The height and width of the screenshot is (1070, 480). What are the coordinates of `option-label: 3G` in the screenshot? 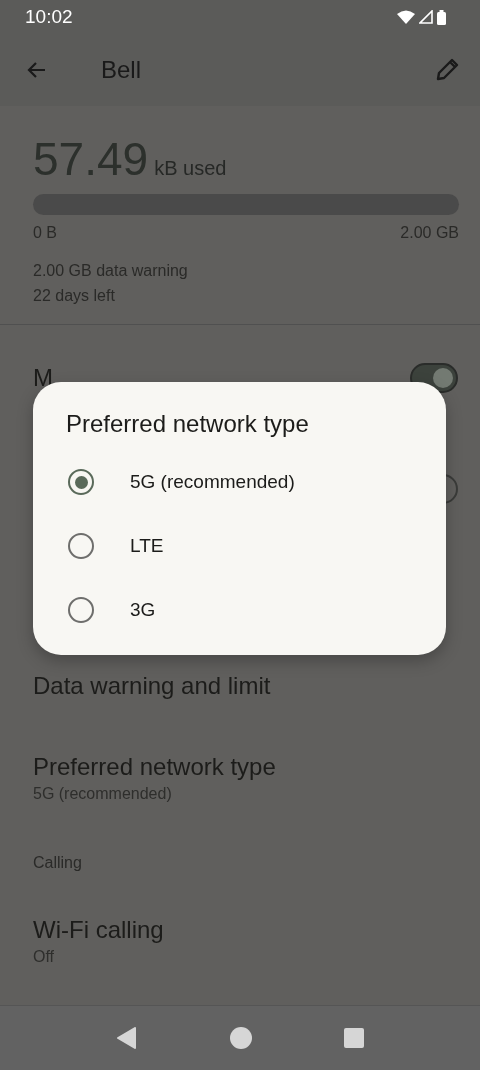 It's located at (143, 610).